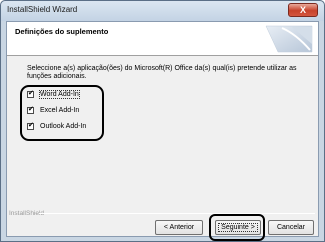 The image size is (325, 242). I want to click on footer-divider, so click(177, 213).